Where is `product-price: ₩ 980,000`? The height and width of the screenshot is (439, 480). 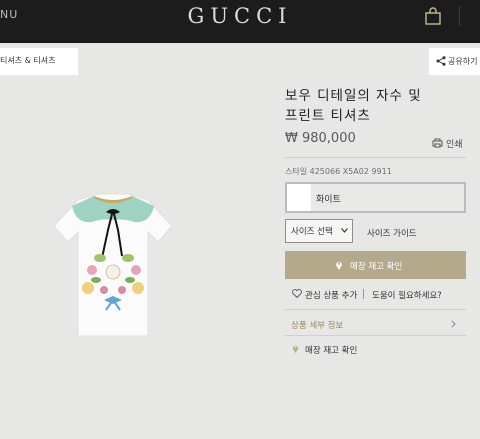
product-price: ₩ 980,000 is located at coordinates (320, 138).